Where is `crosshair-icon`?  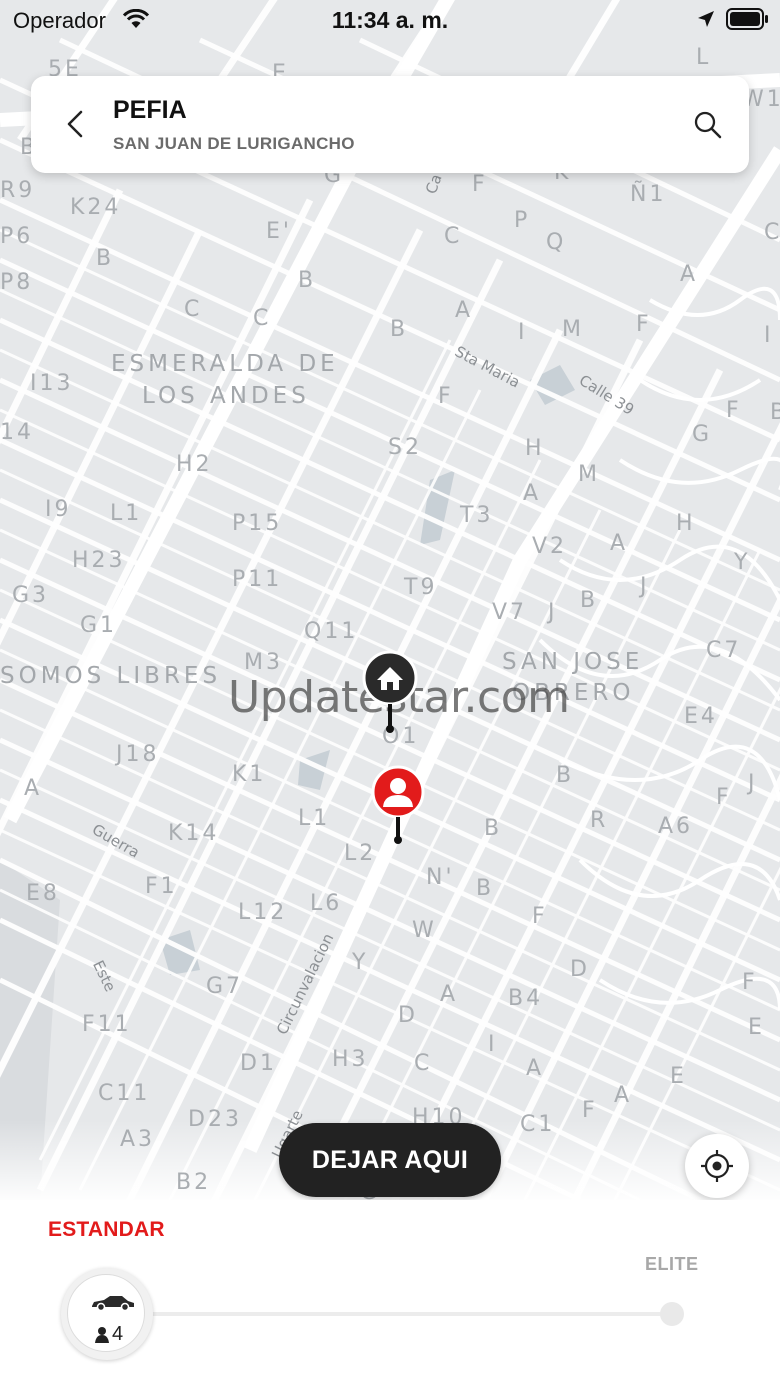
crosshair-icon is located at coordinates (717, 1166).